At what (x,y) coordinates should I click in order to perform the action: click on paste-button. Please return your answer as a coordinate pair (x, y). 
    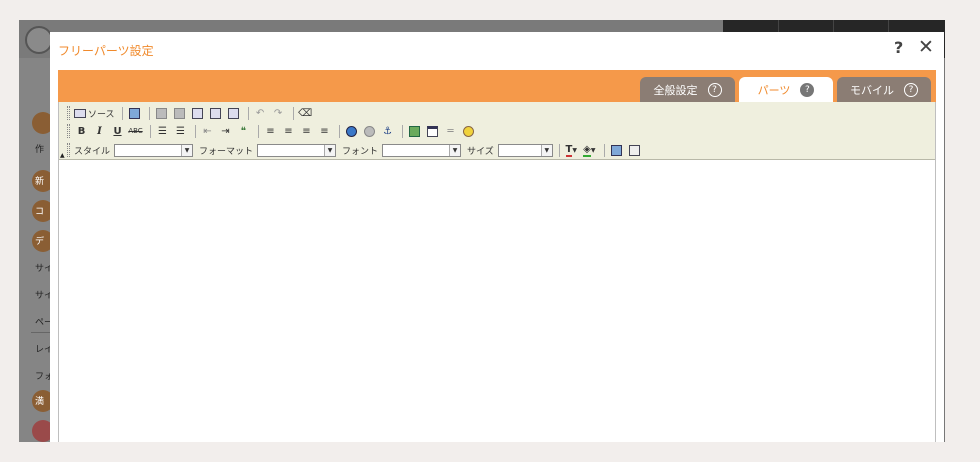
    Looking at the image, I should click on (197, 113).